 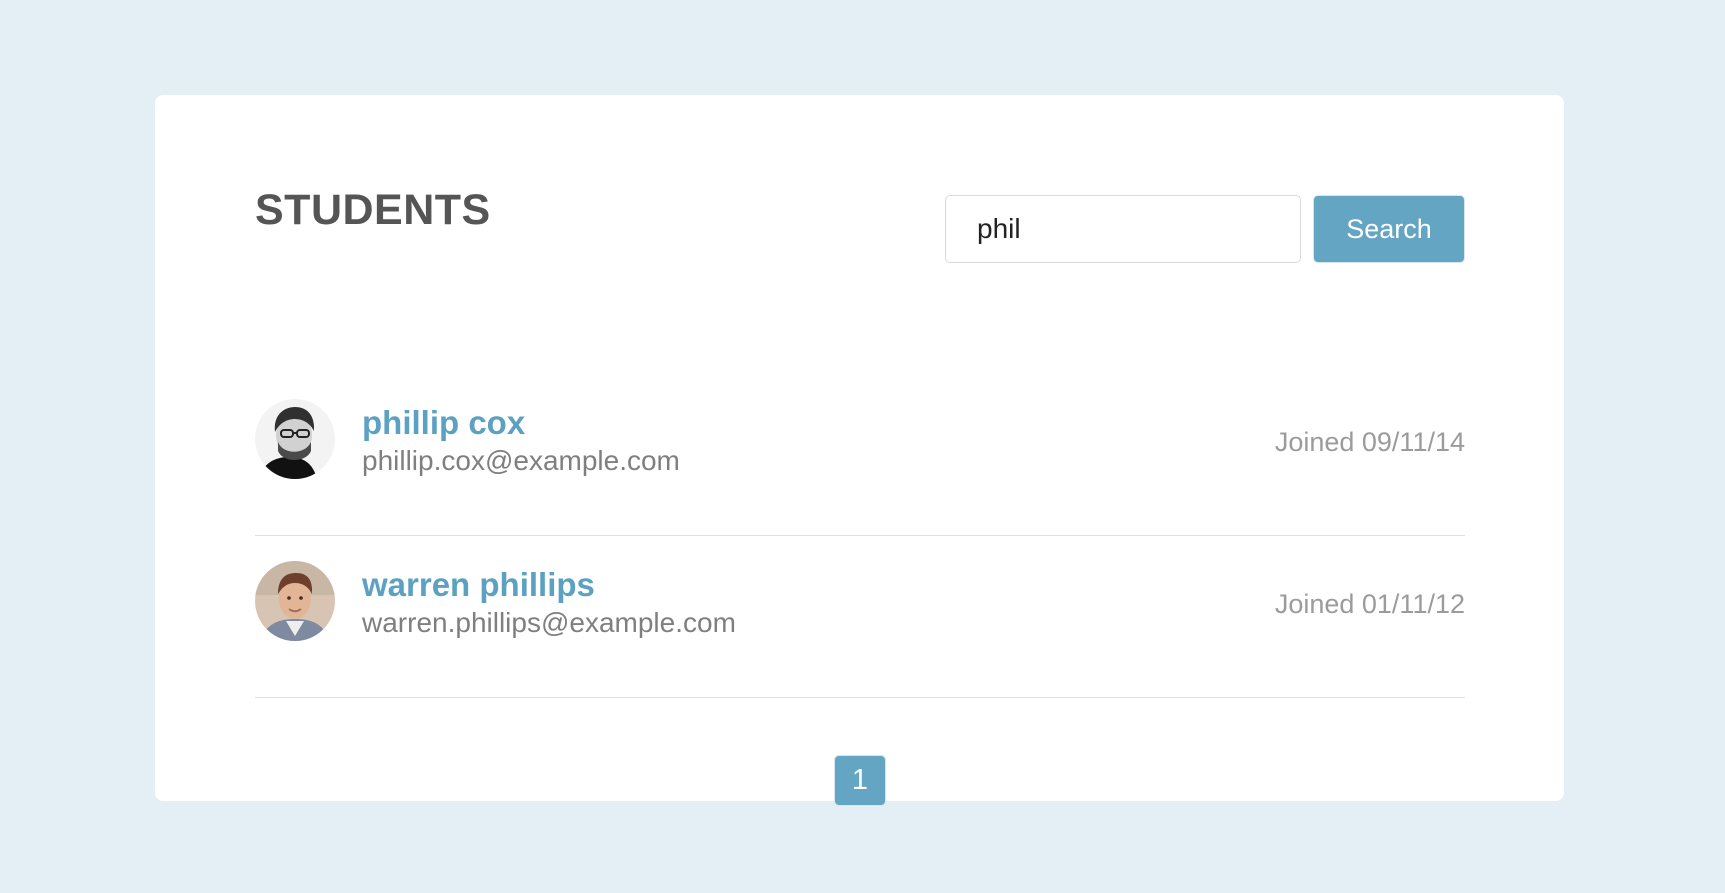 What do you see at coordinates (373, 210) in the screenshot?
I see `page-title: STUDENTS` at bounding box center [373, 210].